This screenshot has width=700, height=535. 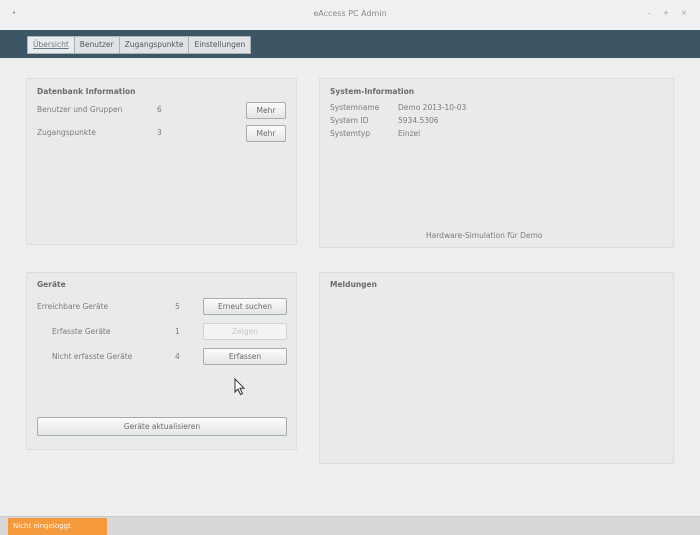 What do you see at coordinates (353, 284) in the screenshot?
I see `messages-title: Meldungen` at bounding box center [353, 284].